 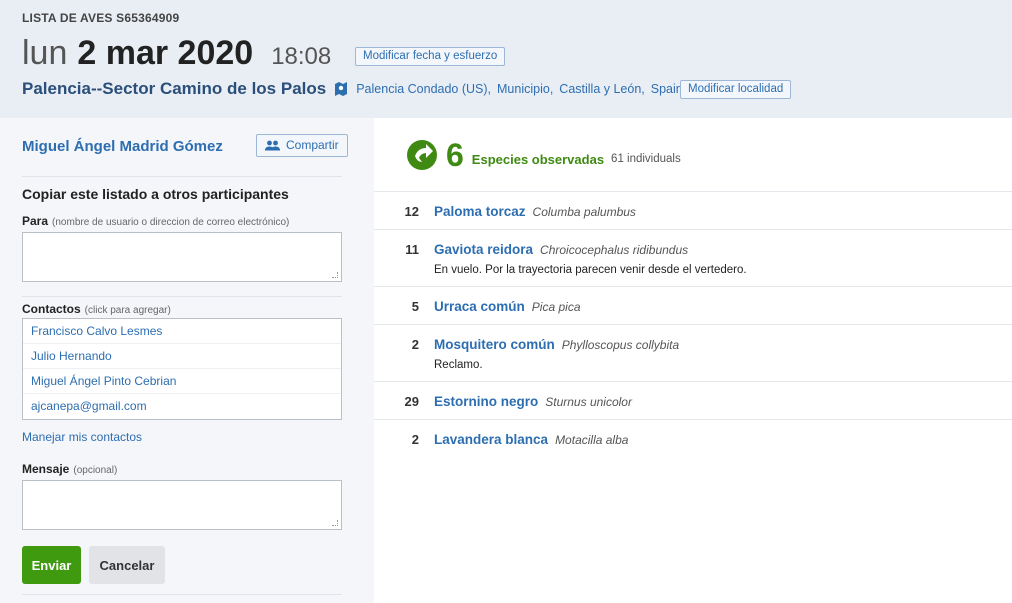 I want to click on contact-item: Julio Hernando, so click(x=182, y=356).